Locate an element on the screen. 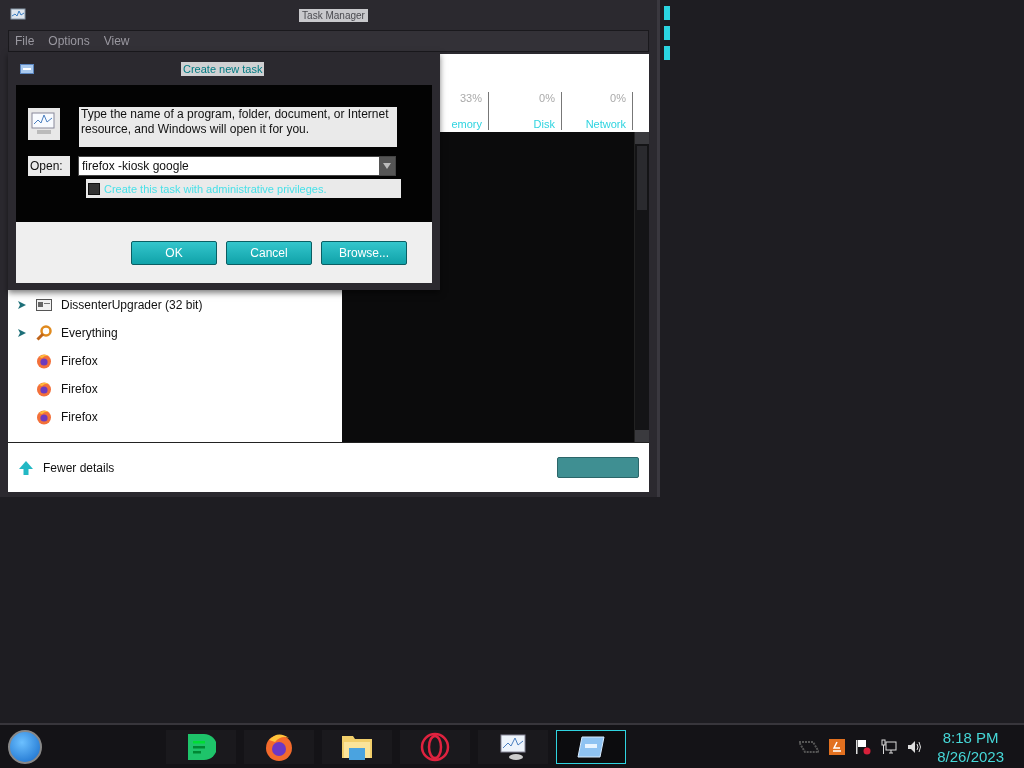 The image size is (1024, 768). flag-icon is located at coordinates (863, 746).